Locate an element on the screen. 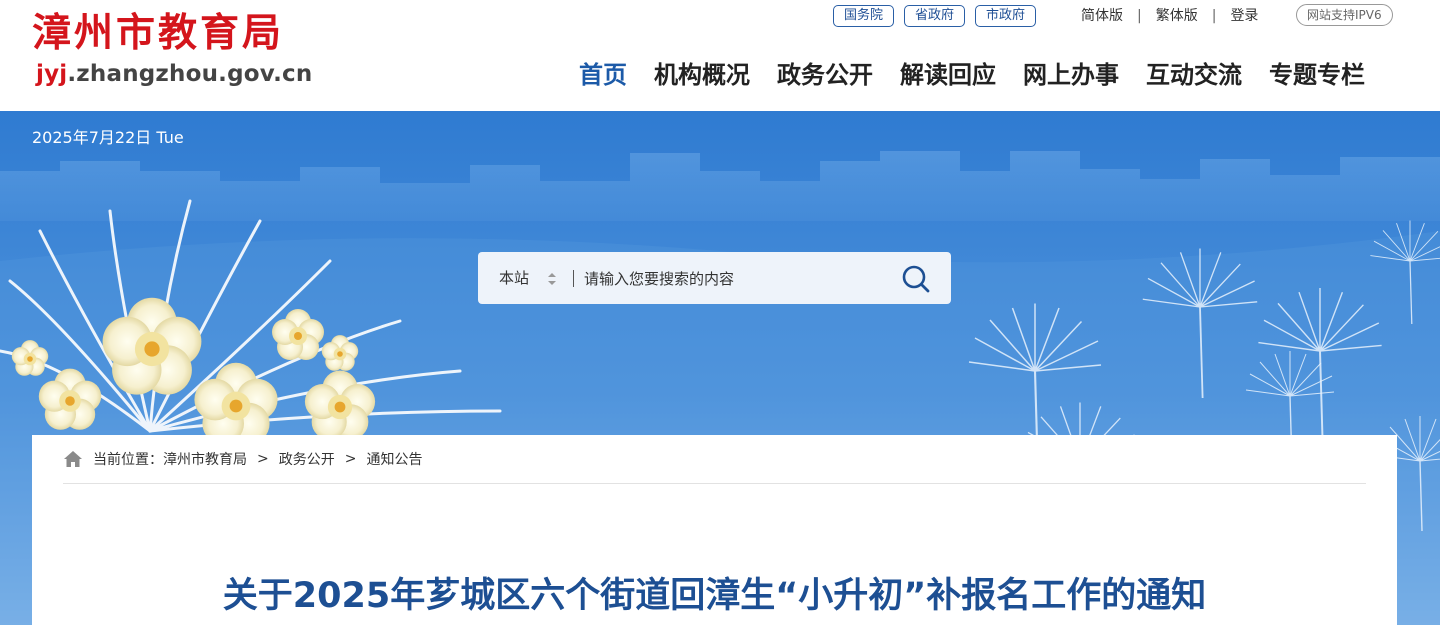  simplified-chinese-link: 简体版 is located at coordinates (1102, 16).